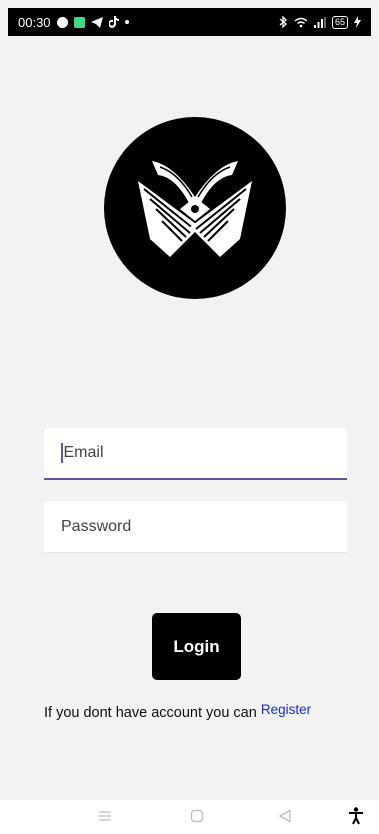 Image resolution: width=379 pixels, height=834 pixels. I want to click on dot-icon, so click(126, 22).